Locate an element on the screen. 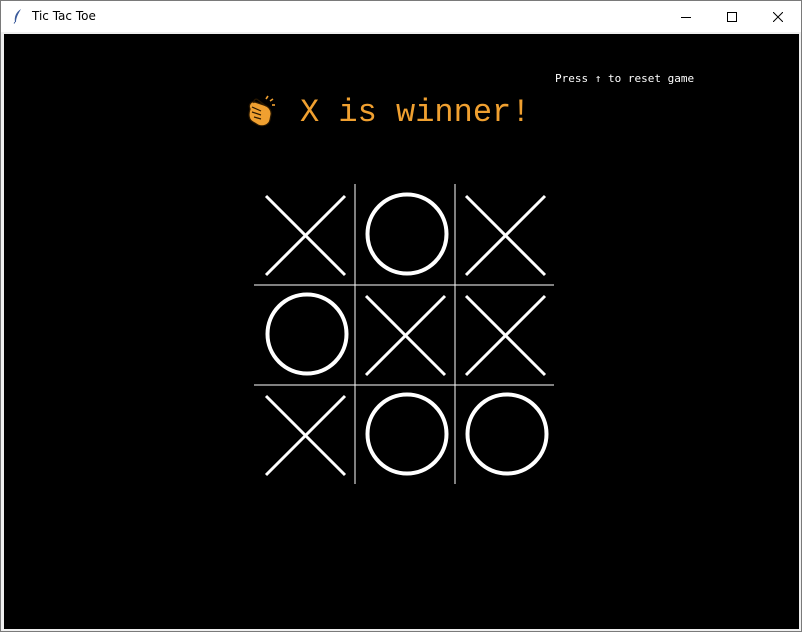 The image size is (802, 632). board-cell-8-o-mark is located at coordinates (404, 434).